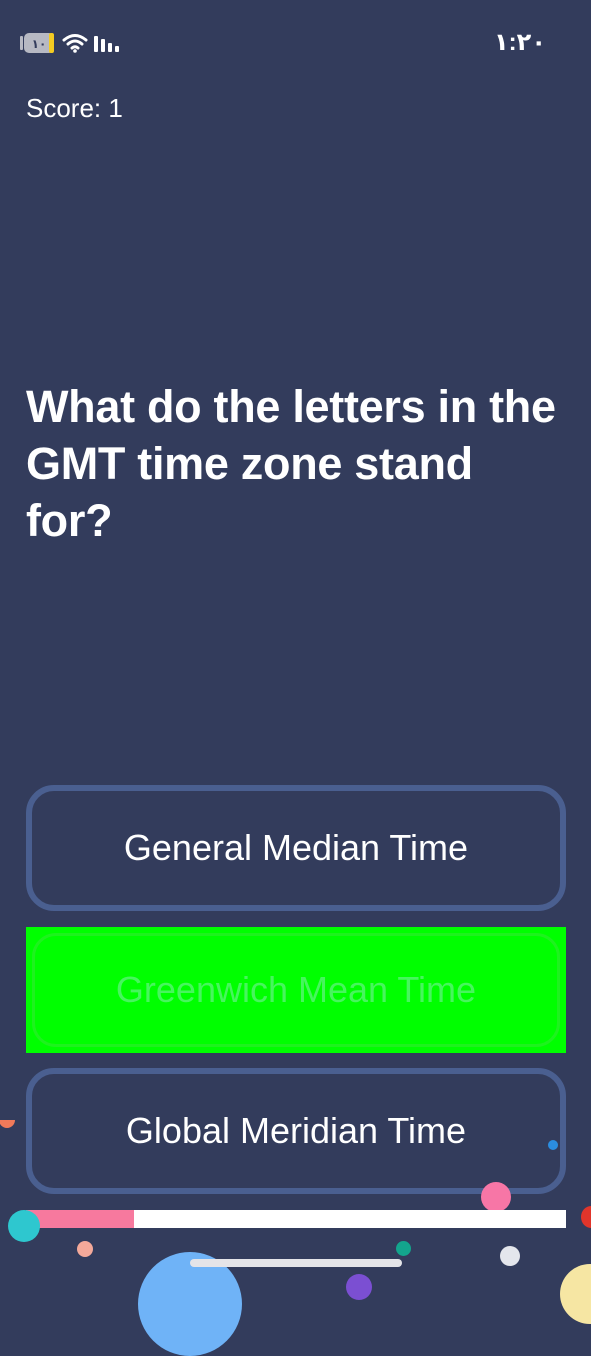 The image size is (591, 1356). I want to click on answer-option-2-label: Greenwich Mean Time, so click(296, 989).